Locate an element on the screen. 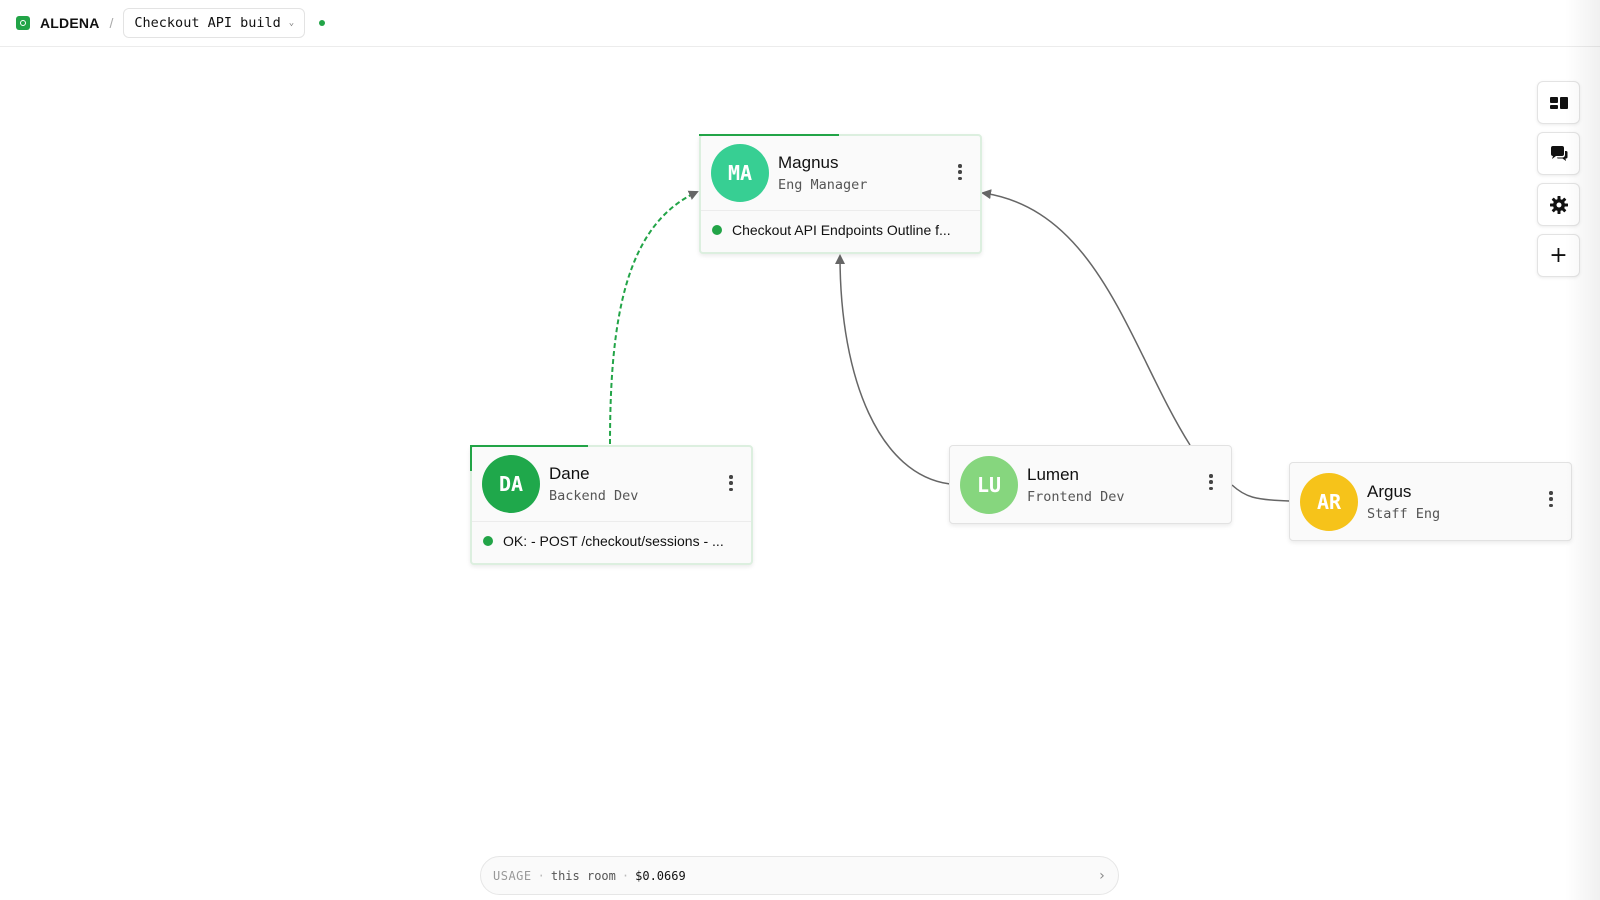 The width and height of the screenshot is (1600, 900). agent-name: Magnus is located at coordinates (808, 162).